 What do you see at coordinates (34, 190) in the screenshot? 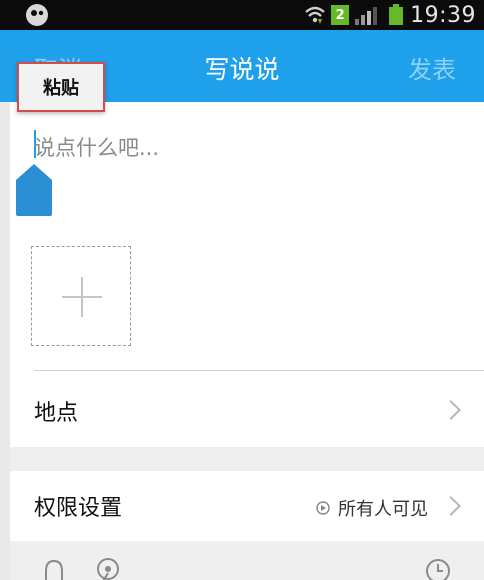
I see `text-selection-handle` at bounding box center [34, 190].